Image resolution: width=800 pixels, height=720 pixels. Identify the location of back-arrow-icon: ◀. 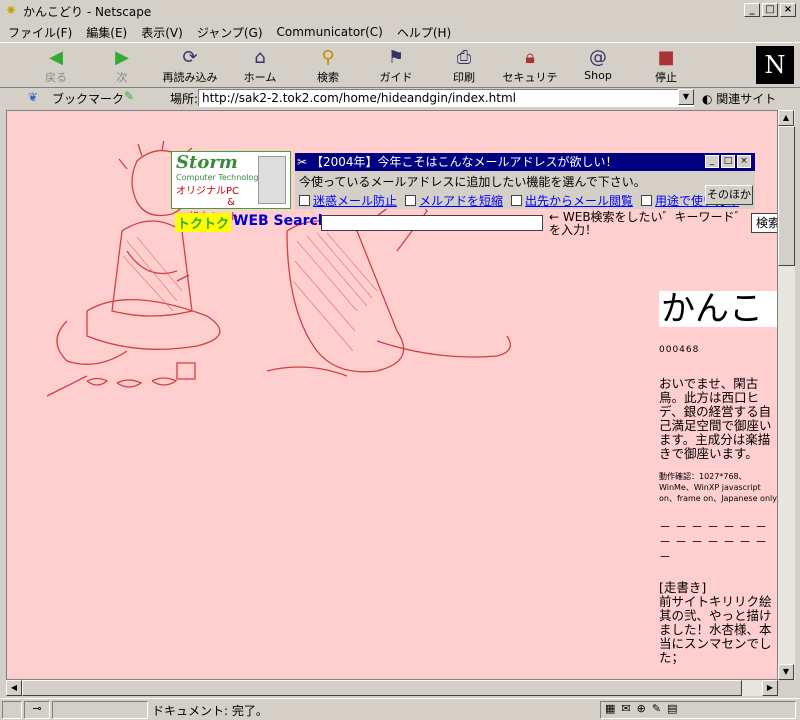
(56, 57).